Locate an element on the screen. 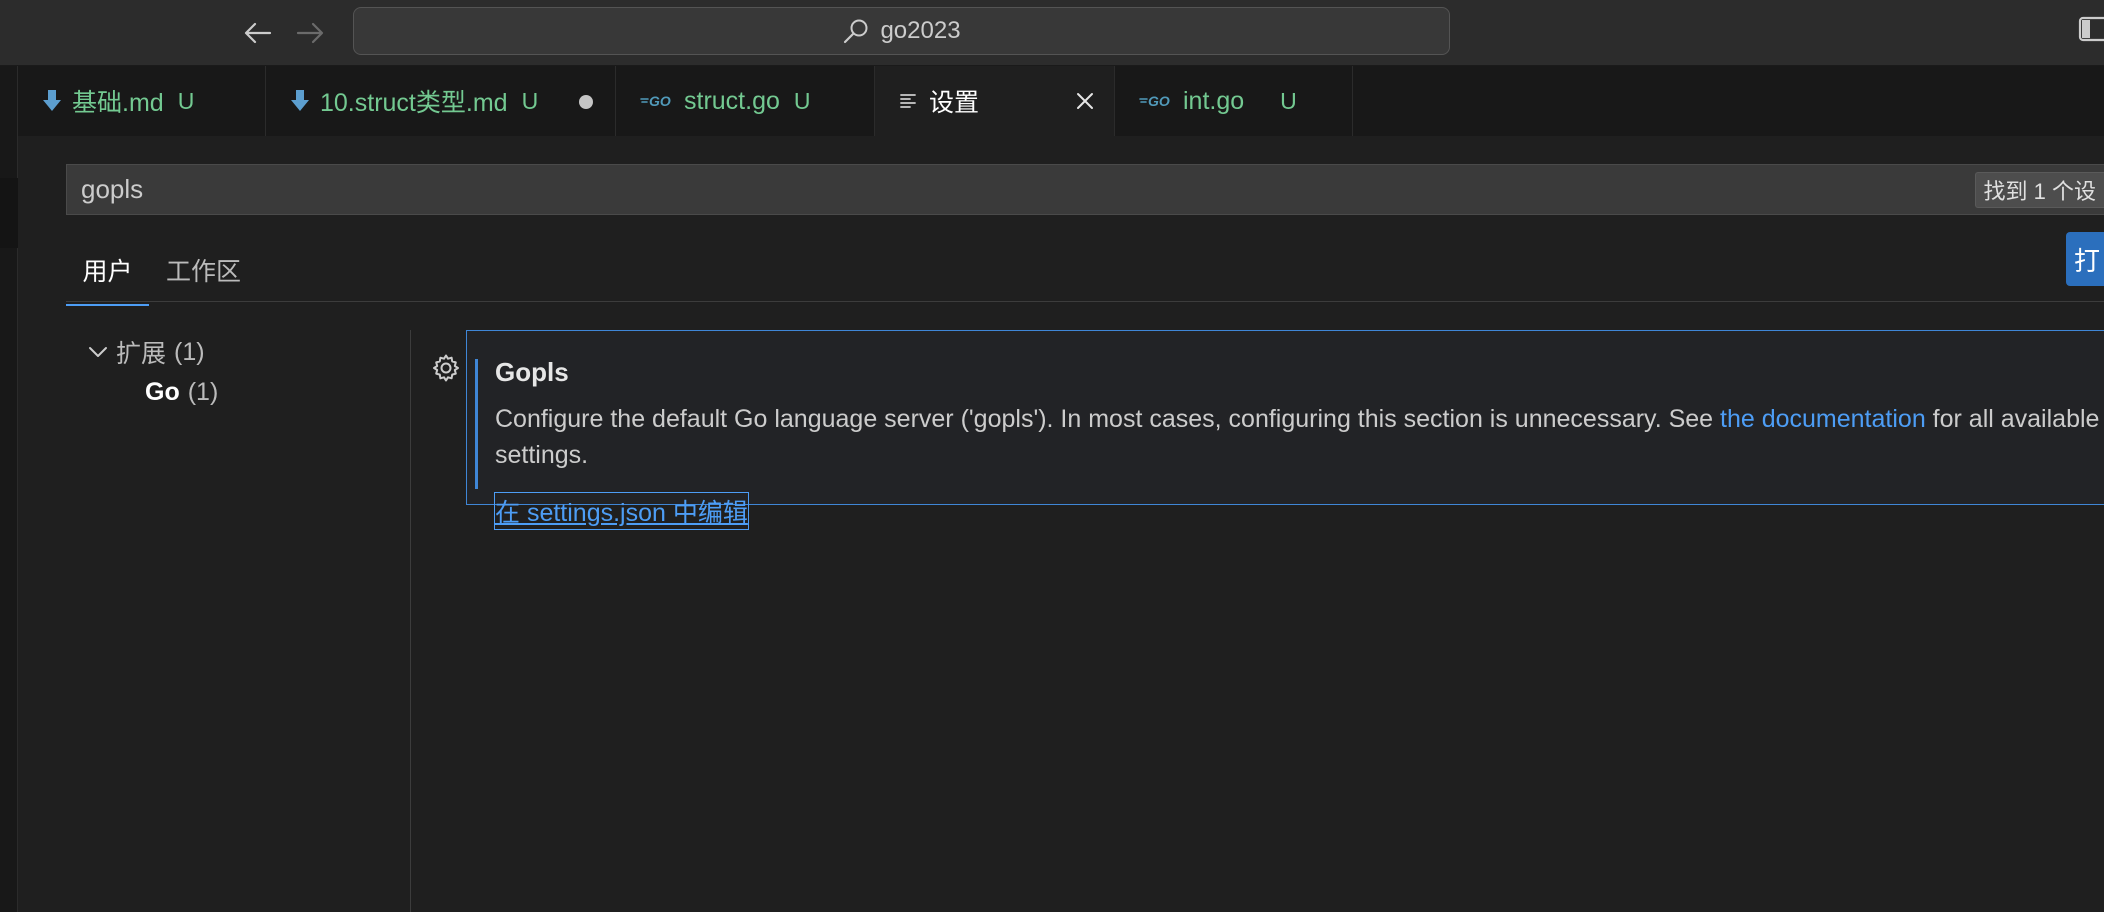  focus-indicator is located at coordinates (476, 424).